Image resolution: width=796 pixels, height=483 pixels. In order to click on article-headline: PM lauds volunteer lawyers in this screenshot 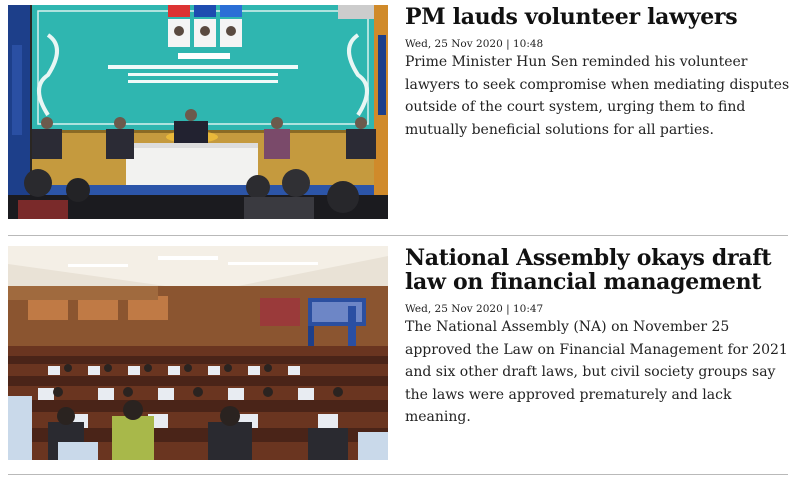, I will do `click(598, 17)`.